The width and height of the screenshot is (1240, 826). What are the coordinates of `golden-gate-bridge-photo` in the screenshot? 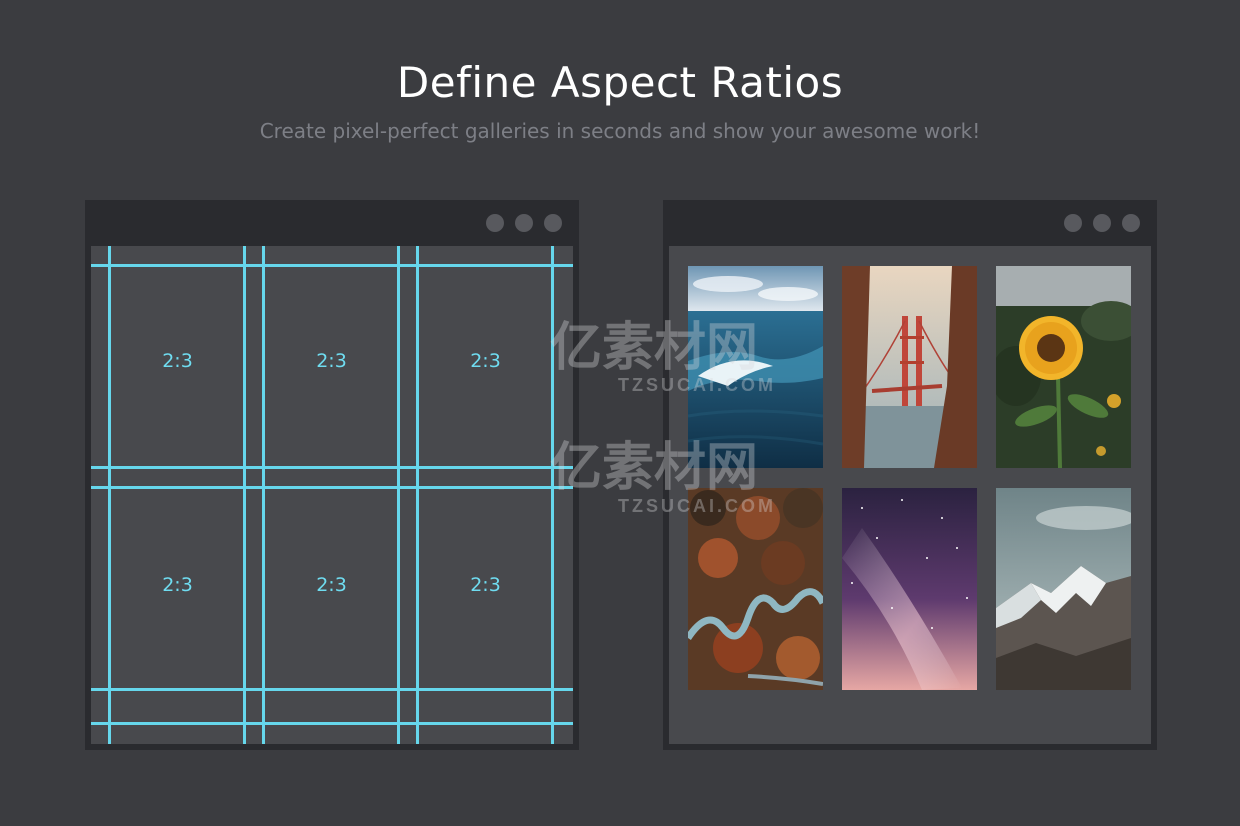 It's located at (909, 367).